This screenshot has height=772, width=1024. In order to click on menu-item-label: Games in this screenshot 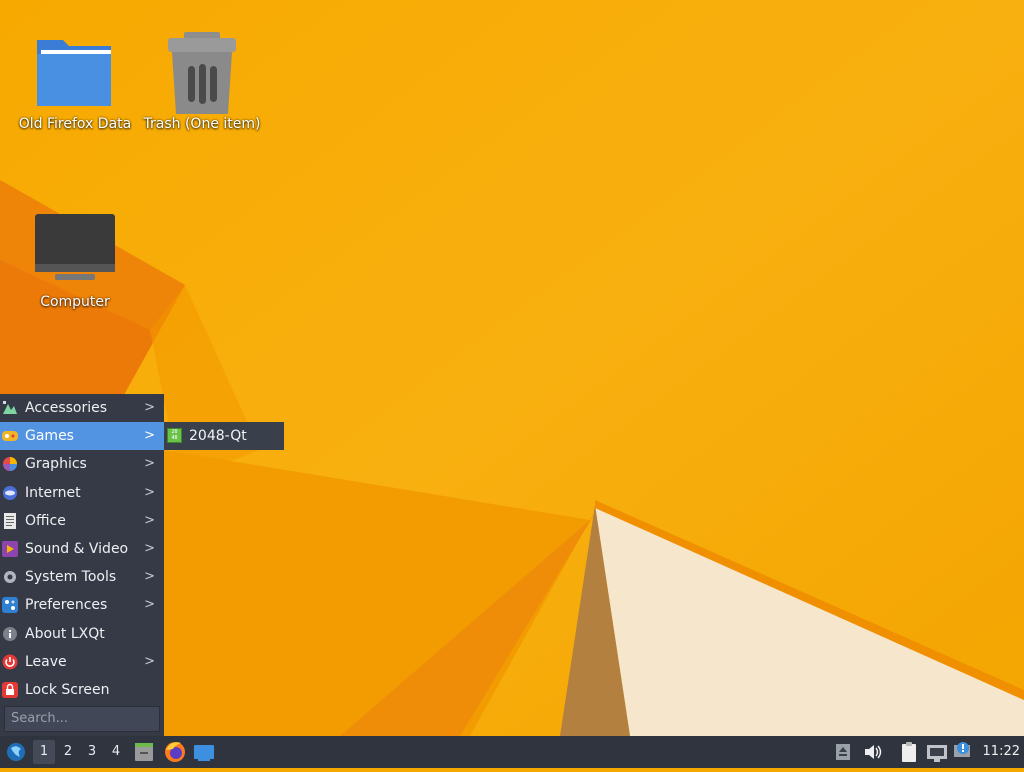, I will do `click(49, 436)`.